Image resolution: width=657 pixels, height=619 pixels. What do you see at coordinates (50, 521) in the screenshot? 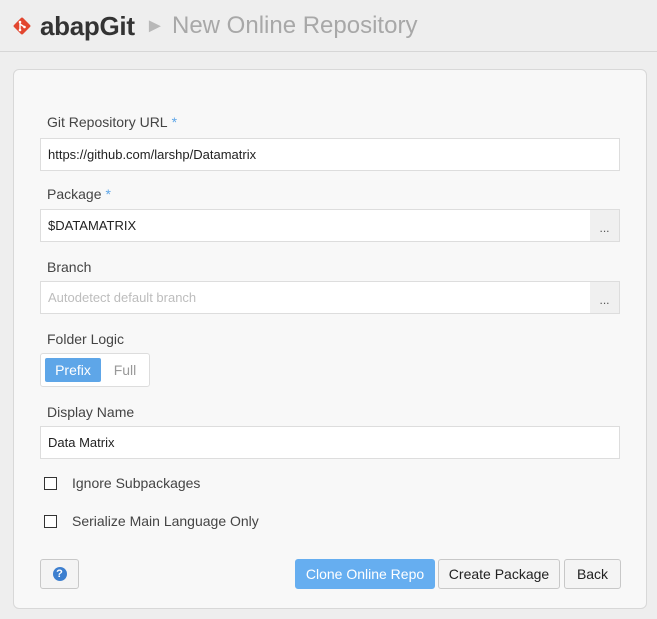
I see `main-language-only-checkbox` at bounding box center [50, 521].